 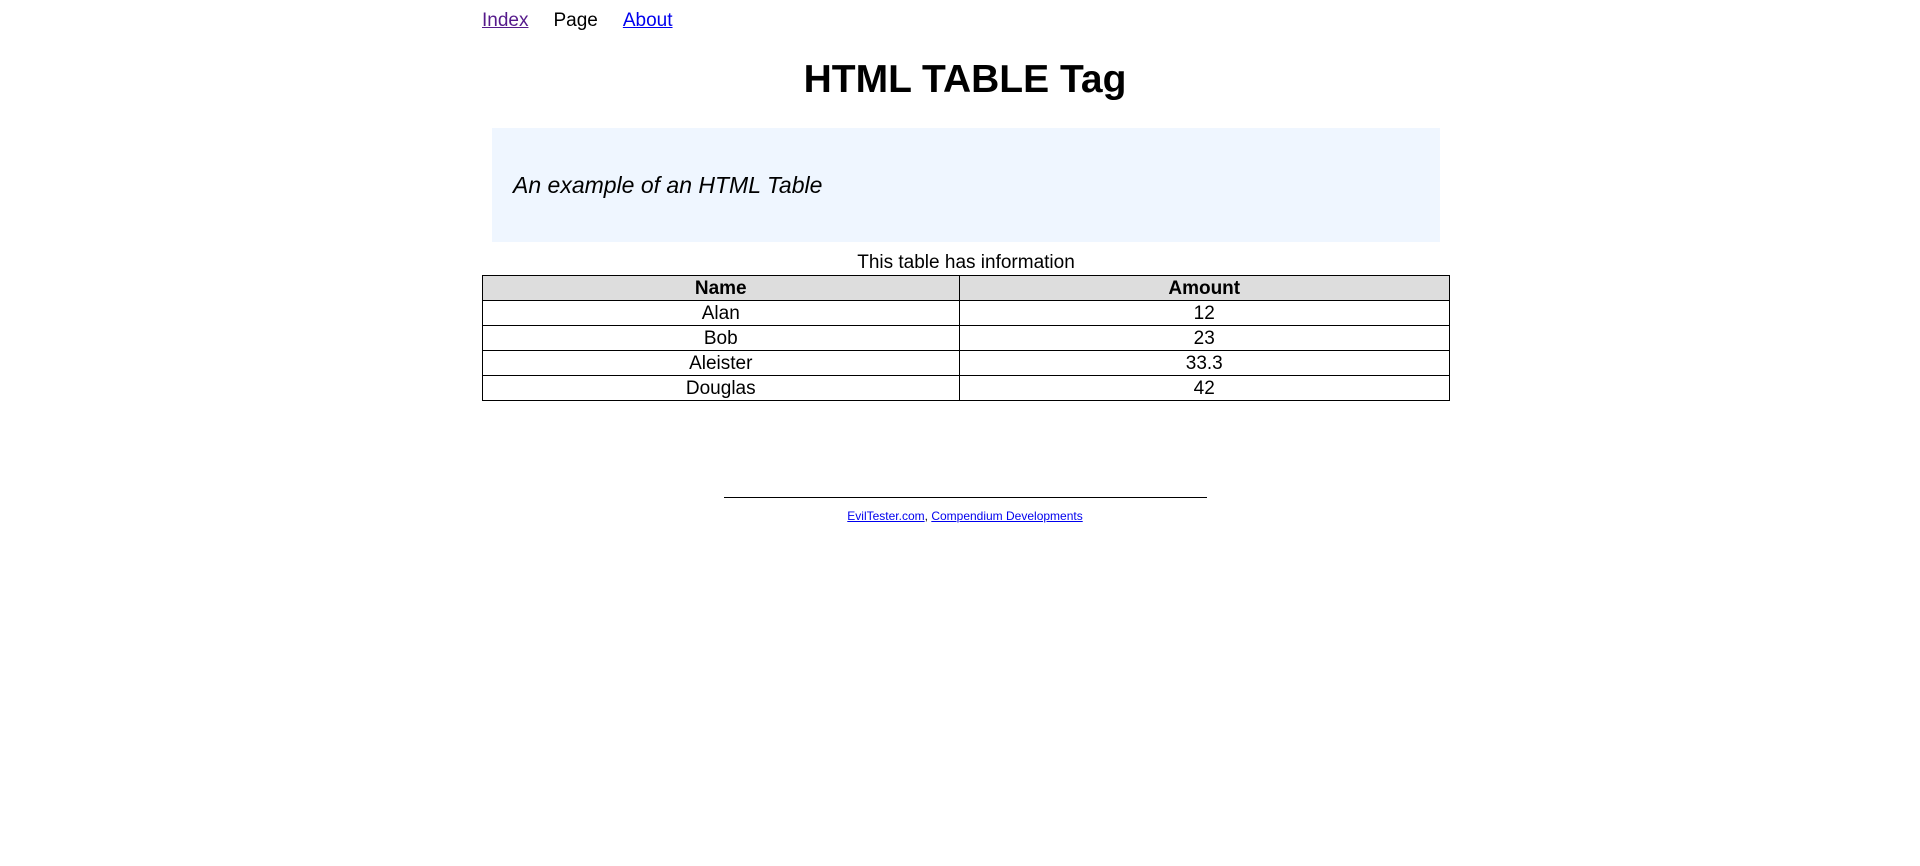 I want to click on top-nav: Index Page About, so click(x=590, y=21).